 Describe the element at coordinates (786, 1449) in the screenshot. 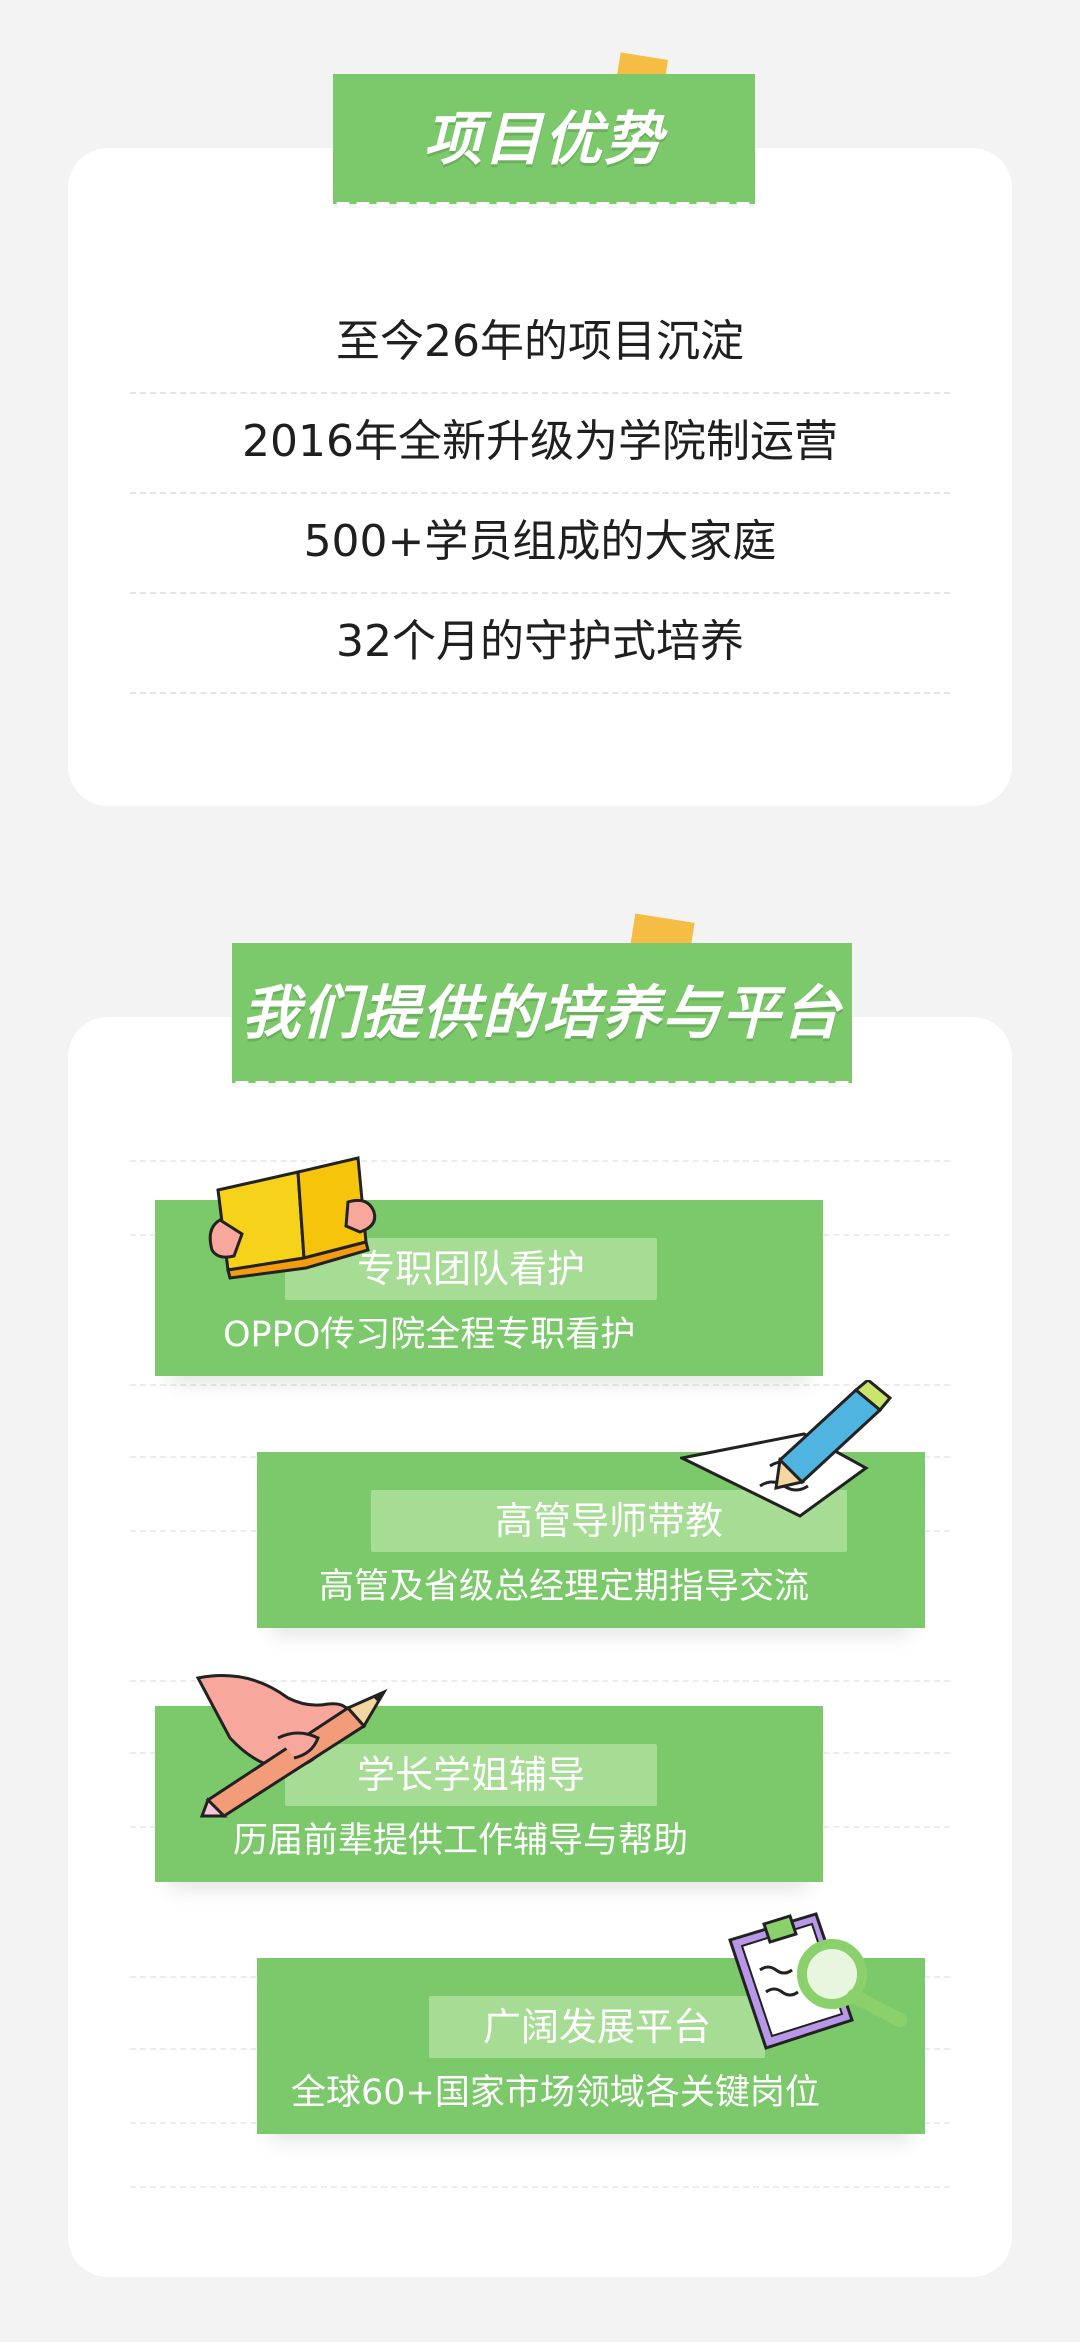

I see `pen-paper-icon` at that location.